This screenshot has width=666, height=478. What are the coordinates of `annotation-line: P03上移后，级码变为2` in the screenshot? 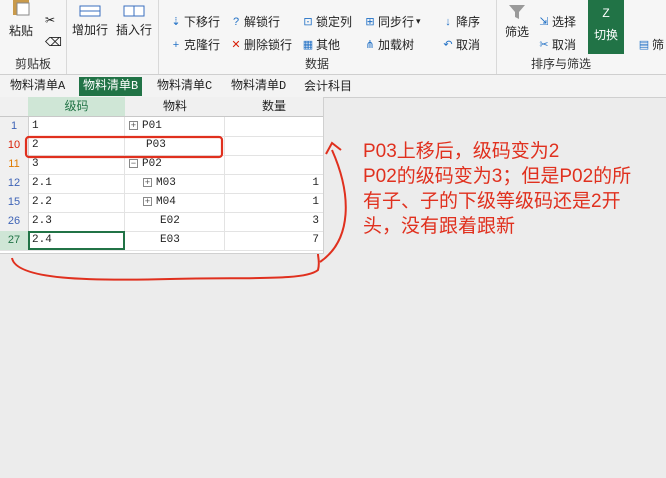 It's located at (461, 151).